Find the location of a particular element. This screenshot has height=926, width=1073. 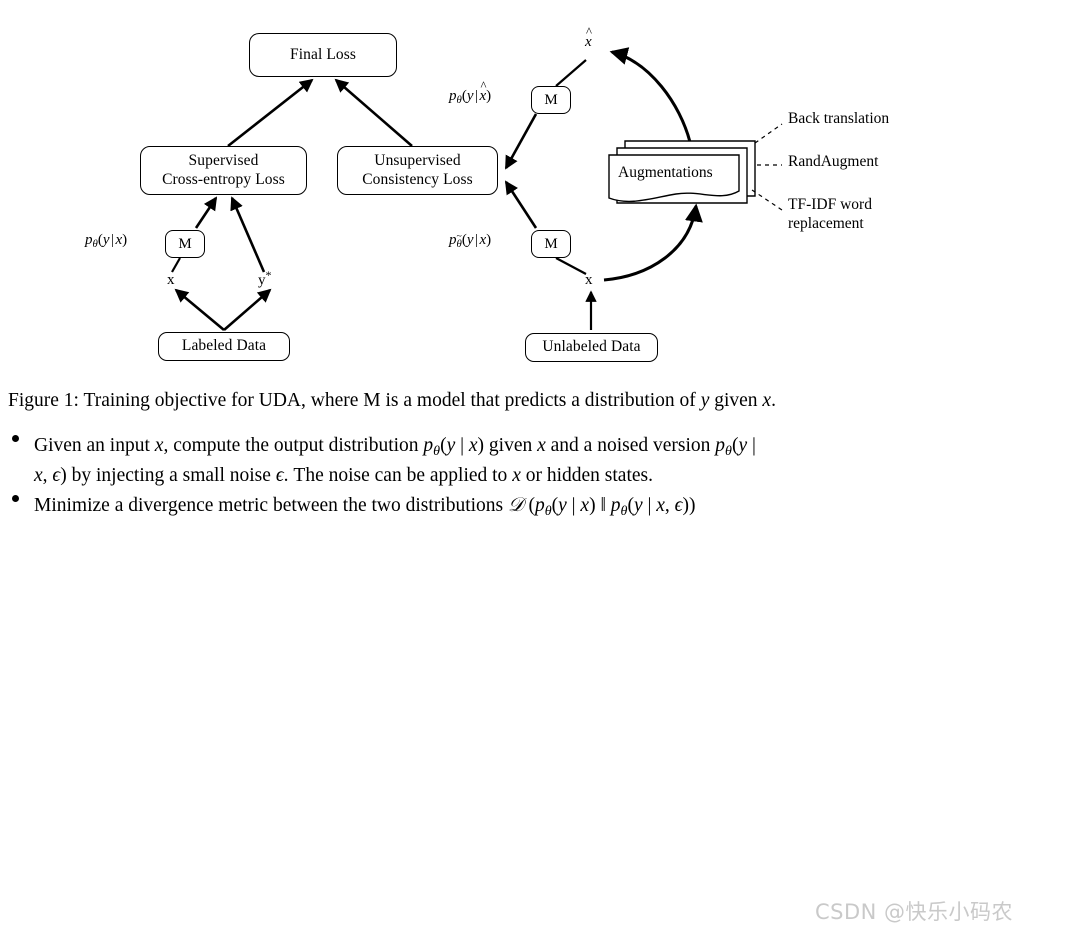

node-supervised-cross-entropy-loss: Supervised Cross-entropy Loss is located at coordinates (223, 170).